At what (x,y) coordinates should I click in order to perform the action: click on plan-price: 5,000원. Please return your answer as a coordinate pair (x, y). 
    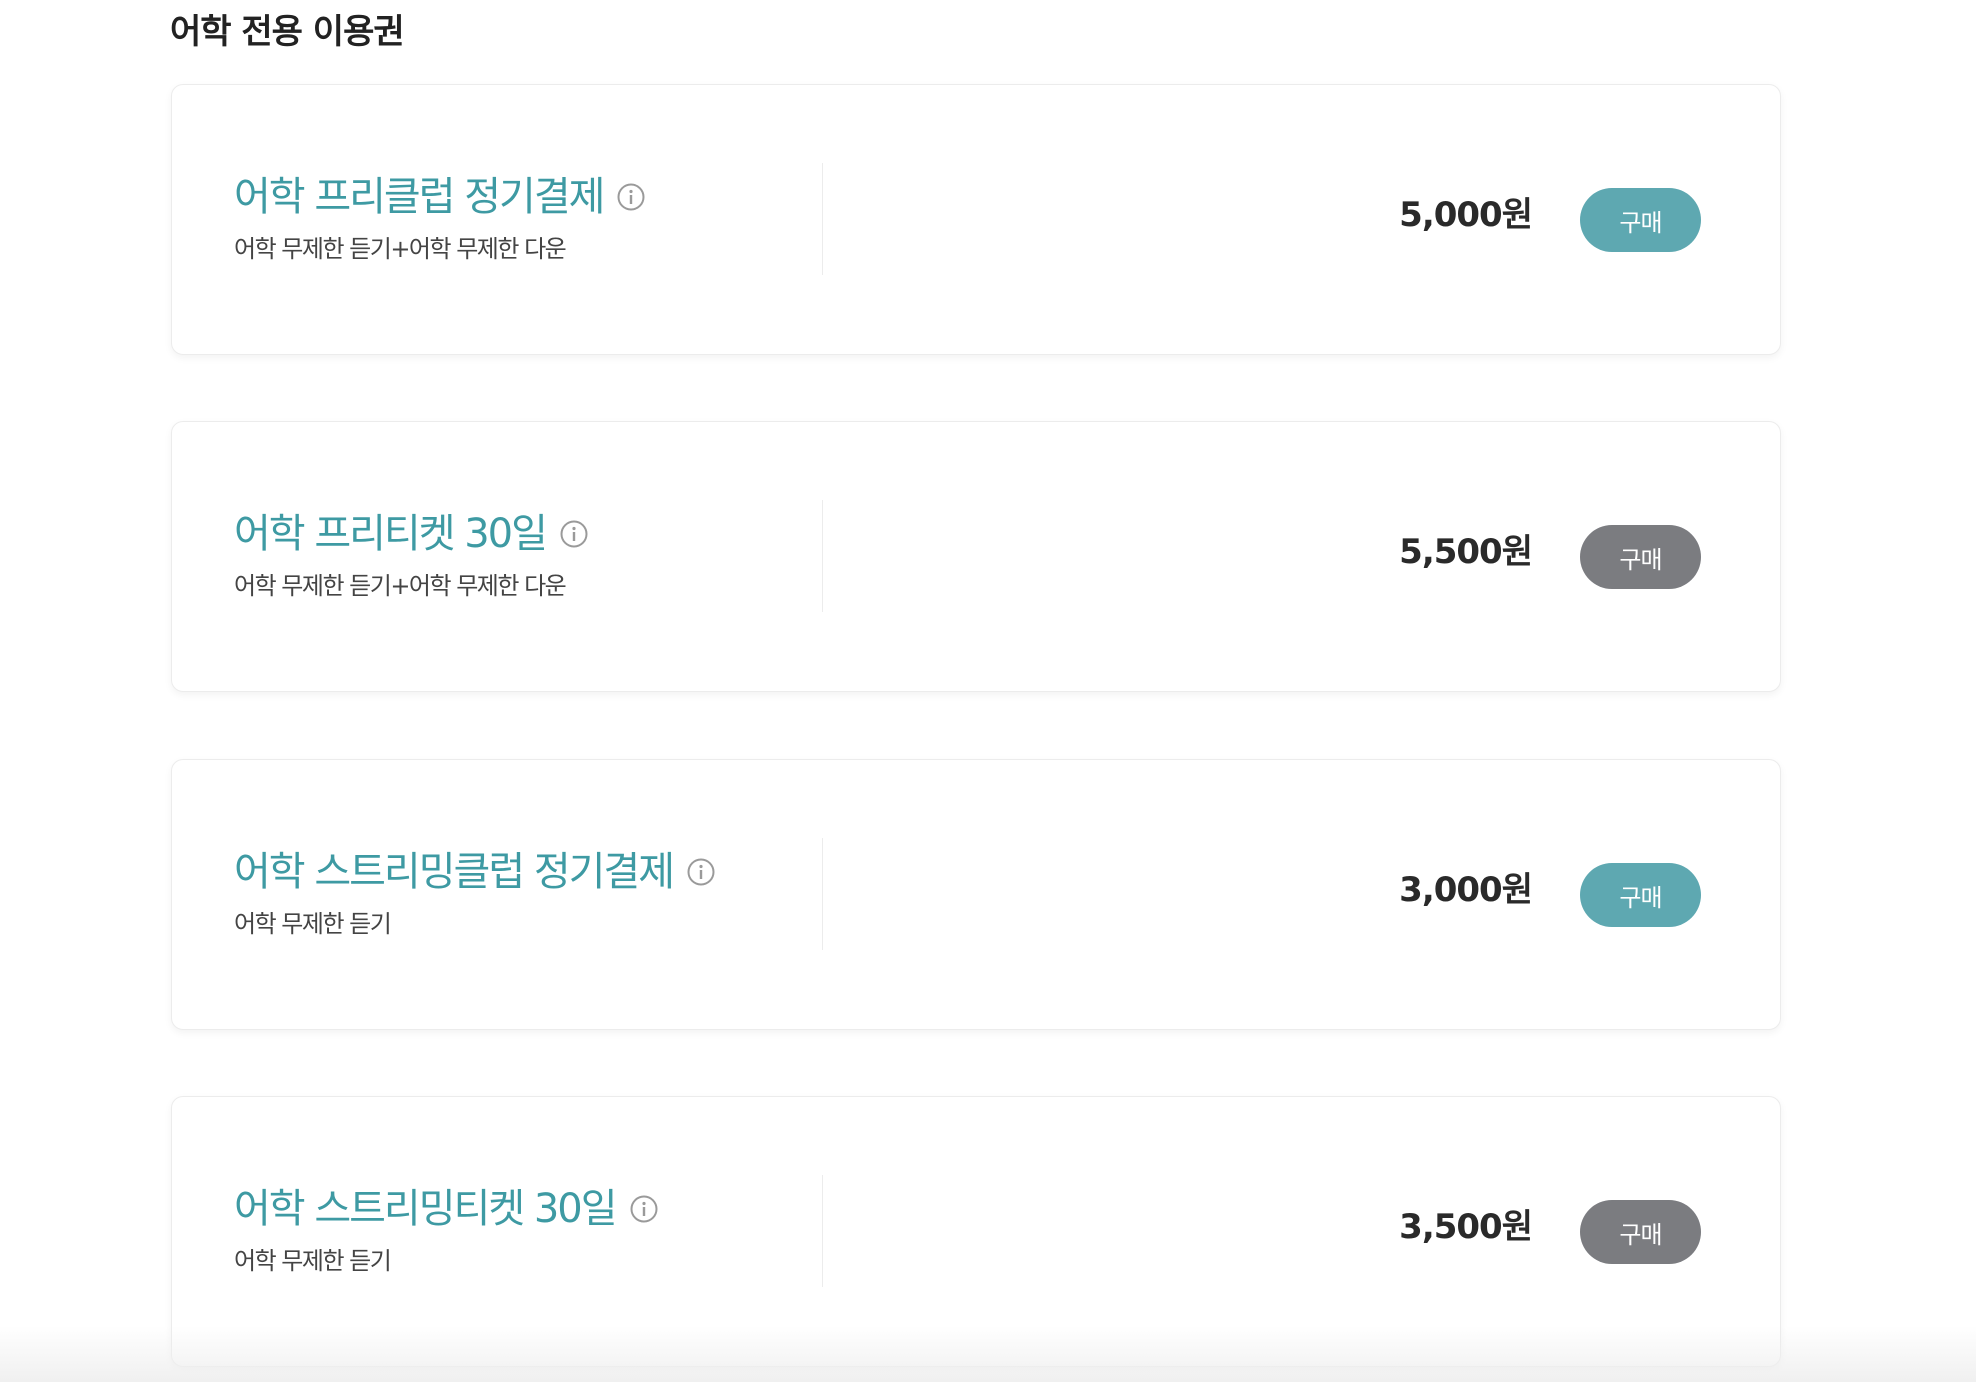
    Looking at the image, I should click on (1466, 215).